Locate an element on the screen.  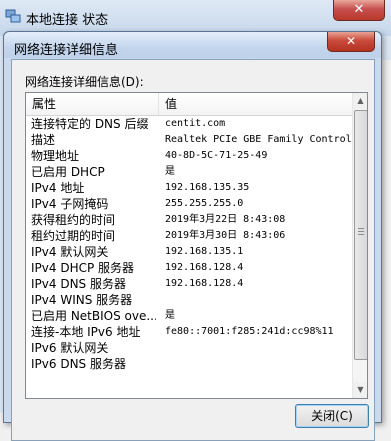
dialog-close-icon: ✕ is located at coordinates (351, 42).